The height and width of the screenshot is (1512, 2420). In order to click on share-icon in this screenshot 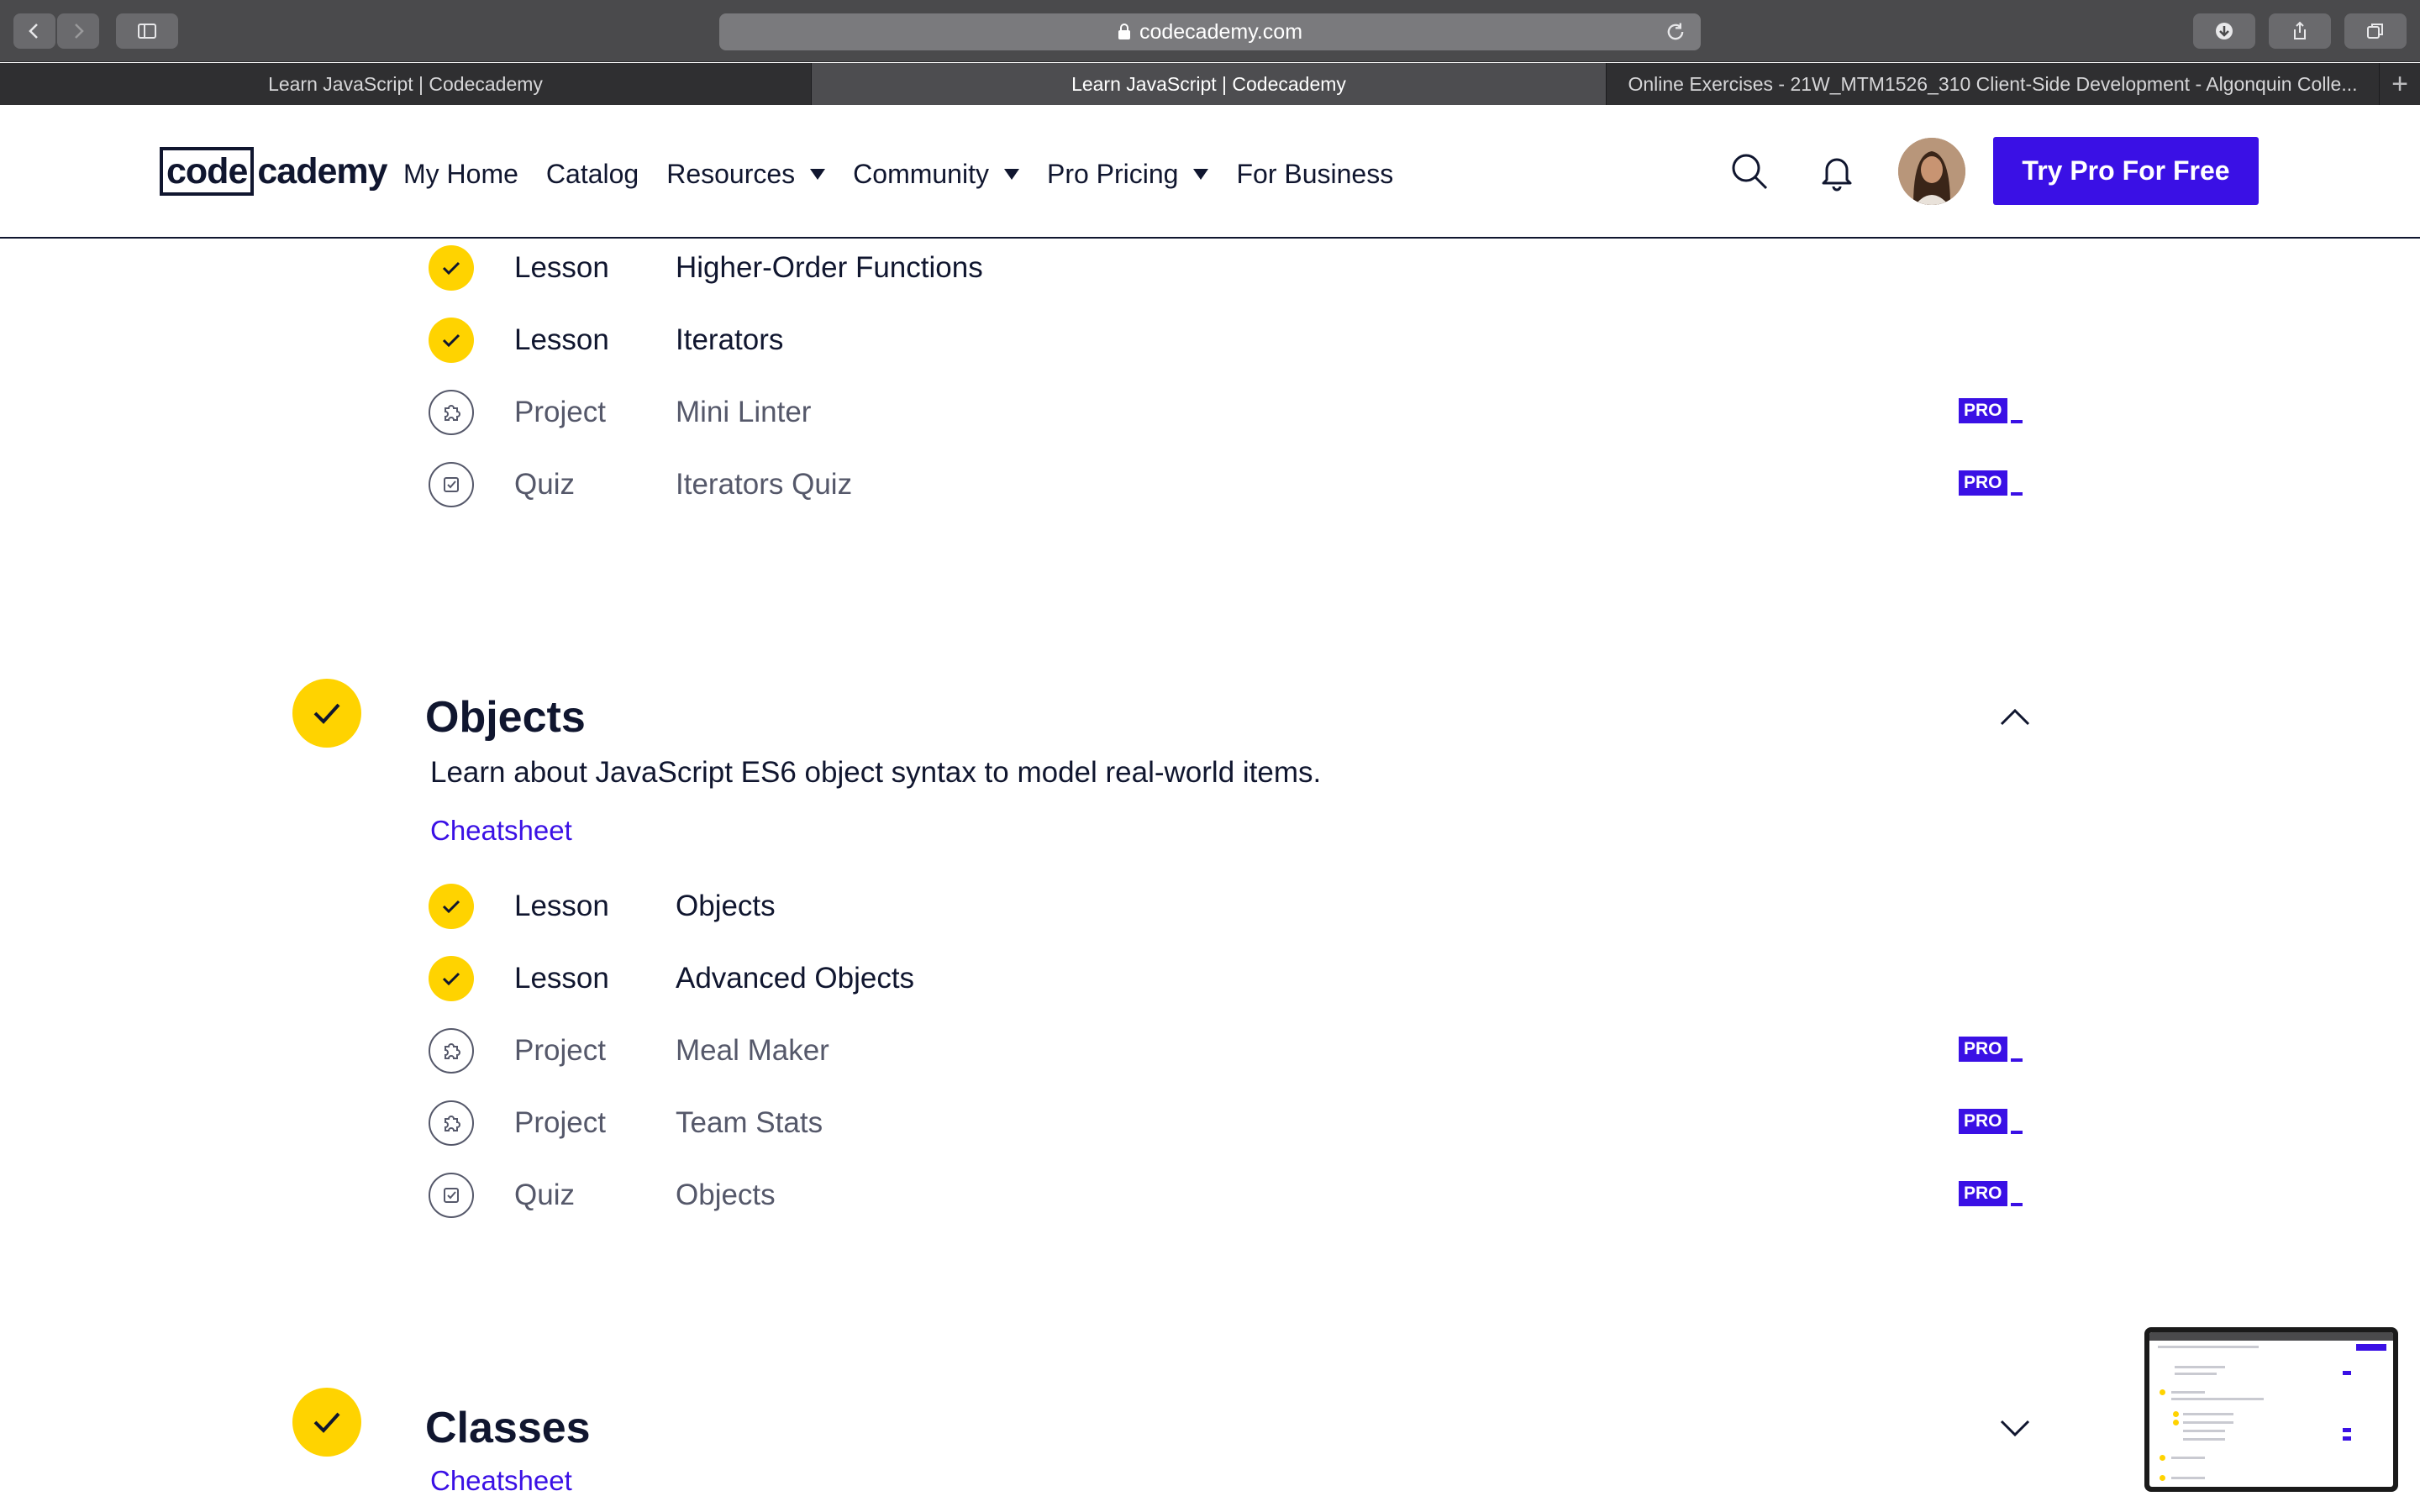, I will do `click(2300, 30)`.